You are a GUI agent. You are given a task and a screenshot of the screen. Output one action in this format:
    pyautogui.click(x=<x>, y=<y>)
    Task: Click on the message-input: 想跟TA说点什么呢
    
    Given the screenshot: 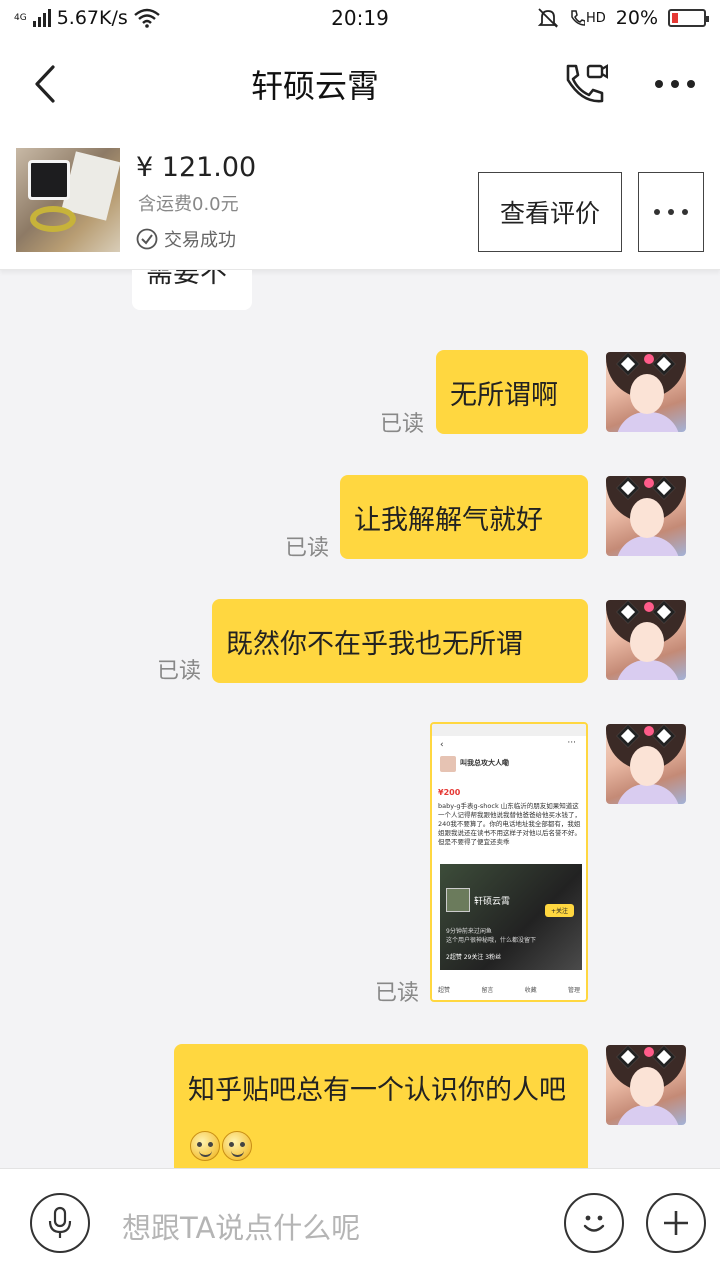 What is the action you would take?
    pyautogui.click(x=241, y=1226)
    